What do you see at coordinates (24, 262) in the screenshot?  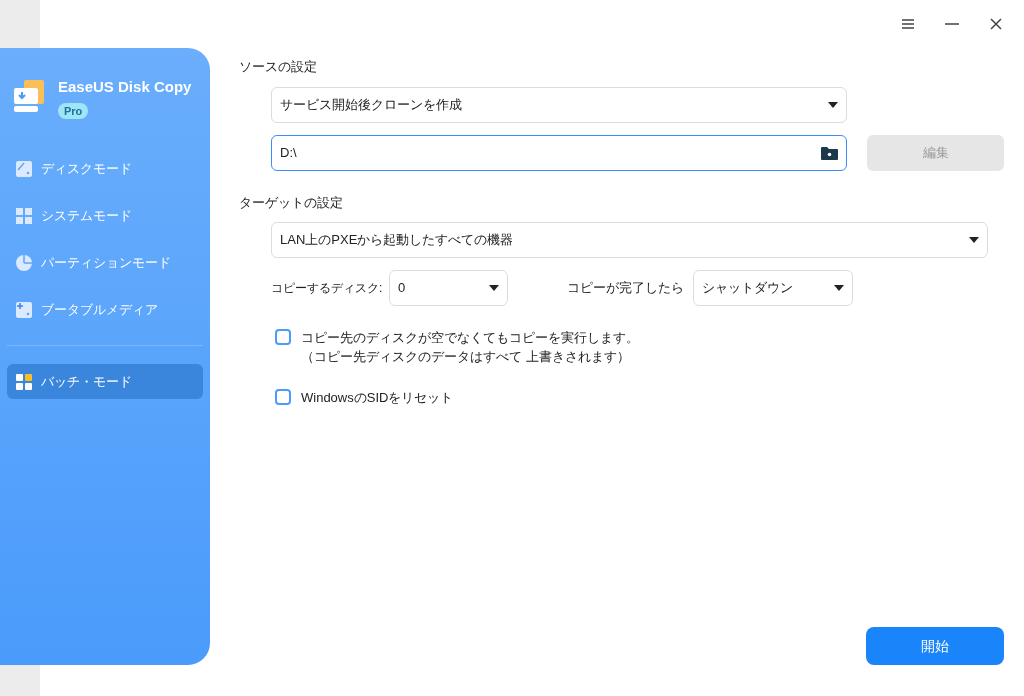 I see `pie-chart-icon` at bounding box center [24, 262].